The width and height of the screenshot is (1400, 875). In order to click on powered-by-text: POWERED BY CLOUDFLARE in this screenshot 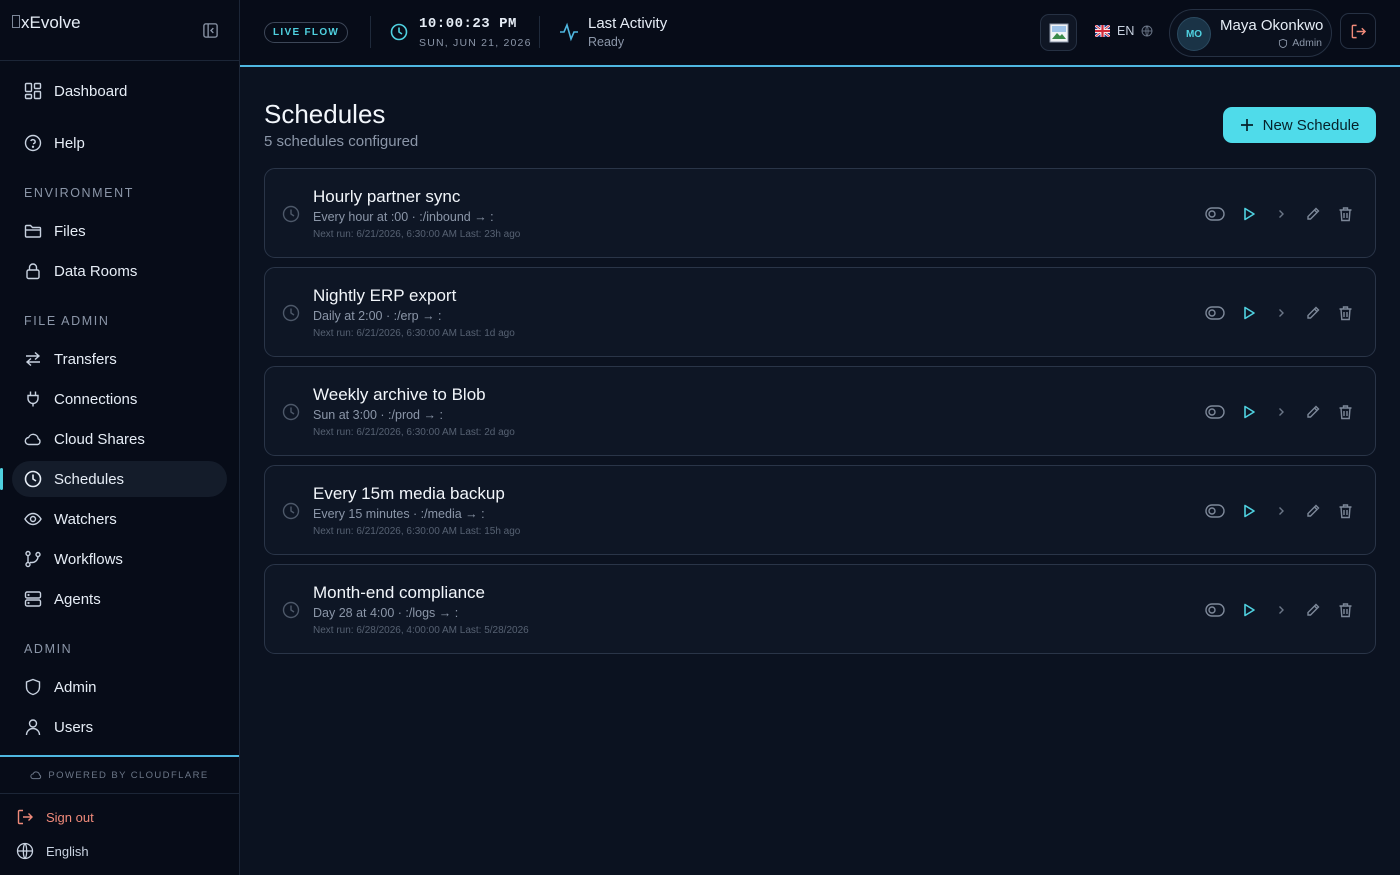, I will do `click(128, 775)`.